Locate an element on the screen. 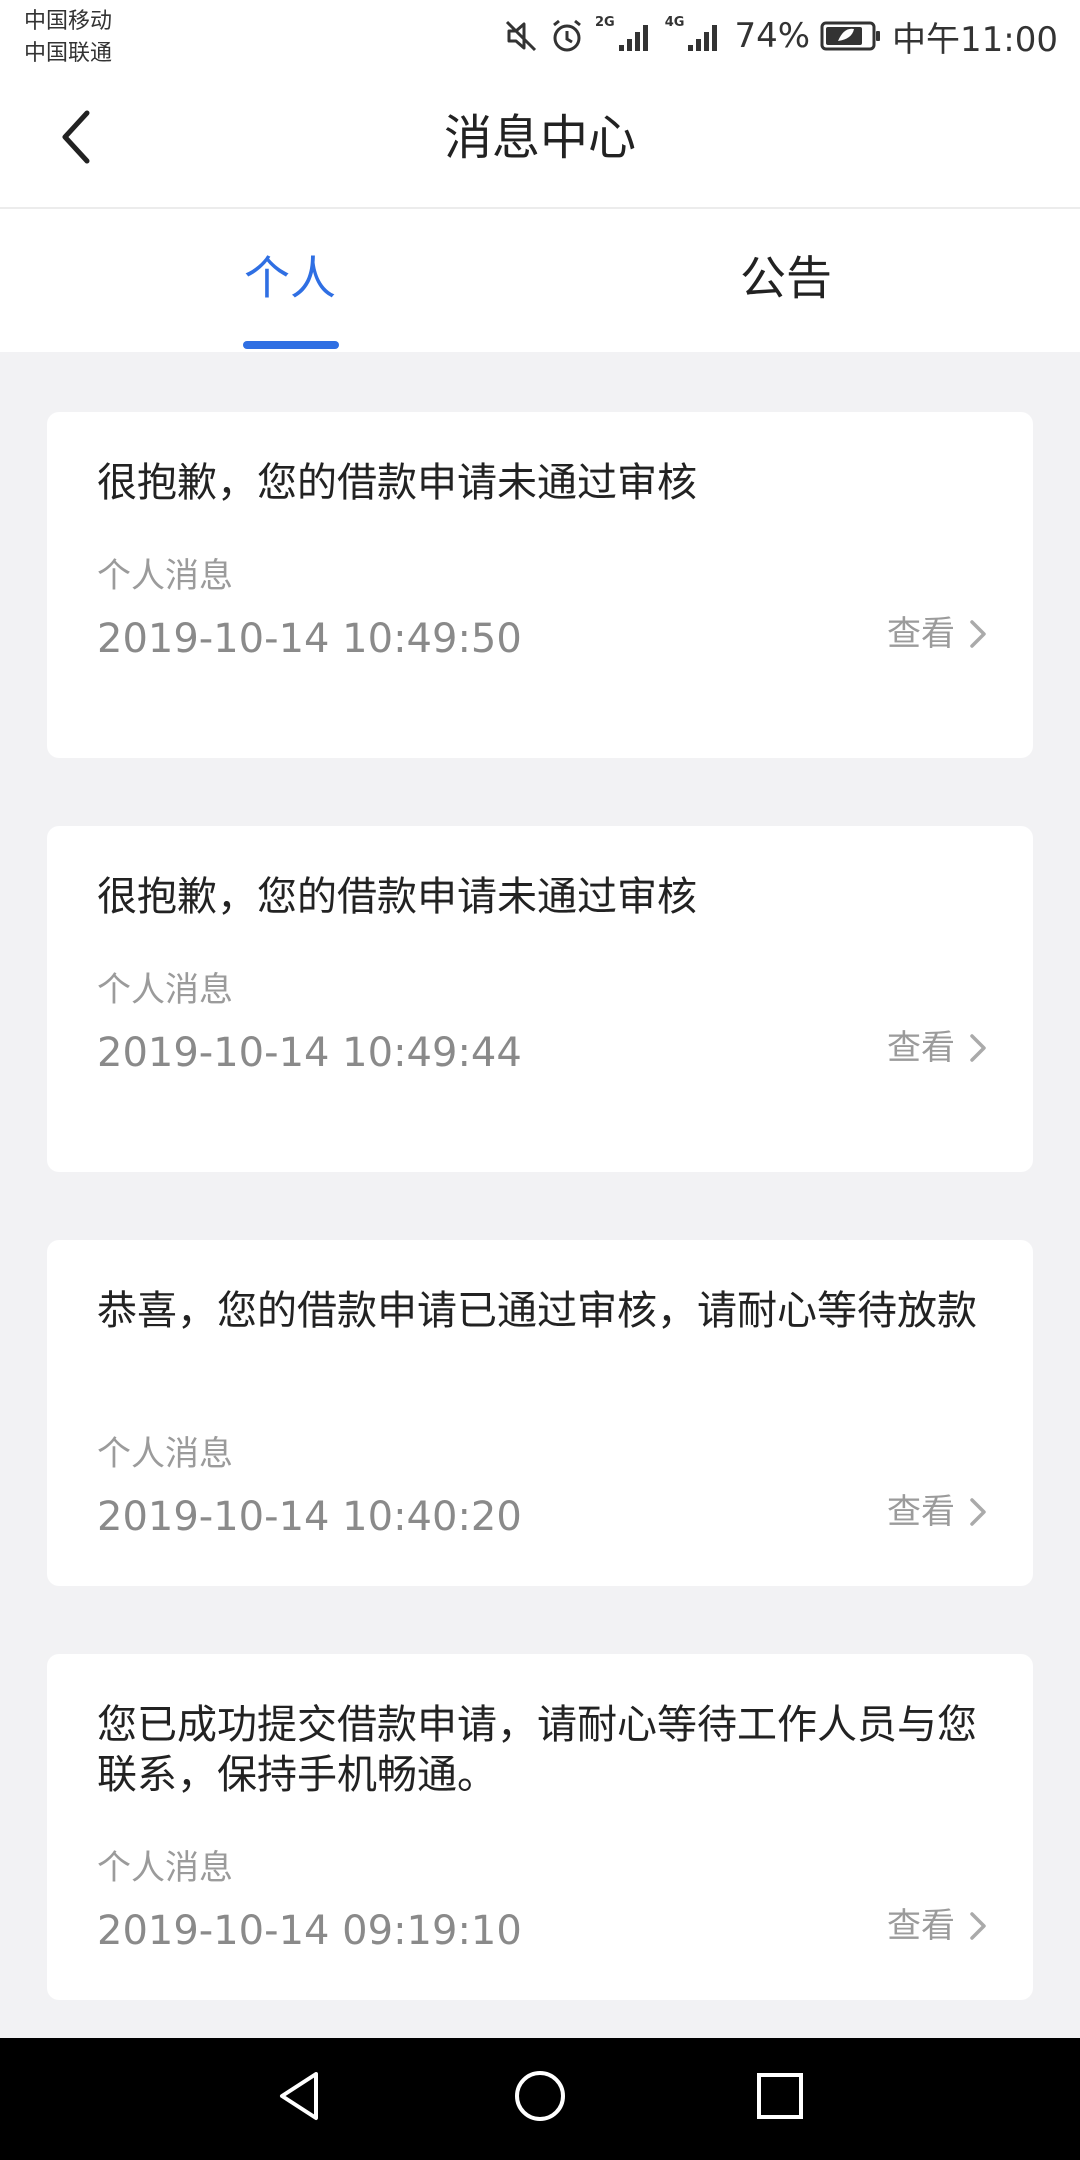  message-time: 2019-10-14 10:40:20 is located at coordinates (309, 1517).